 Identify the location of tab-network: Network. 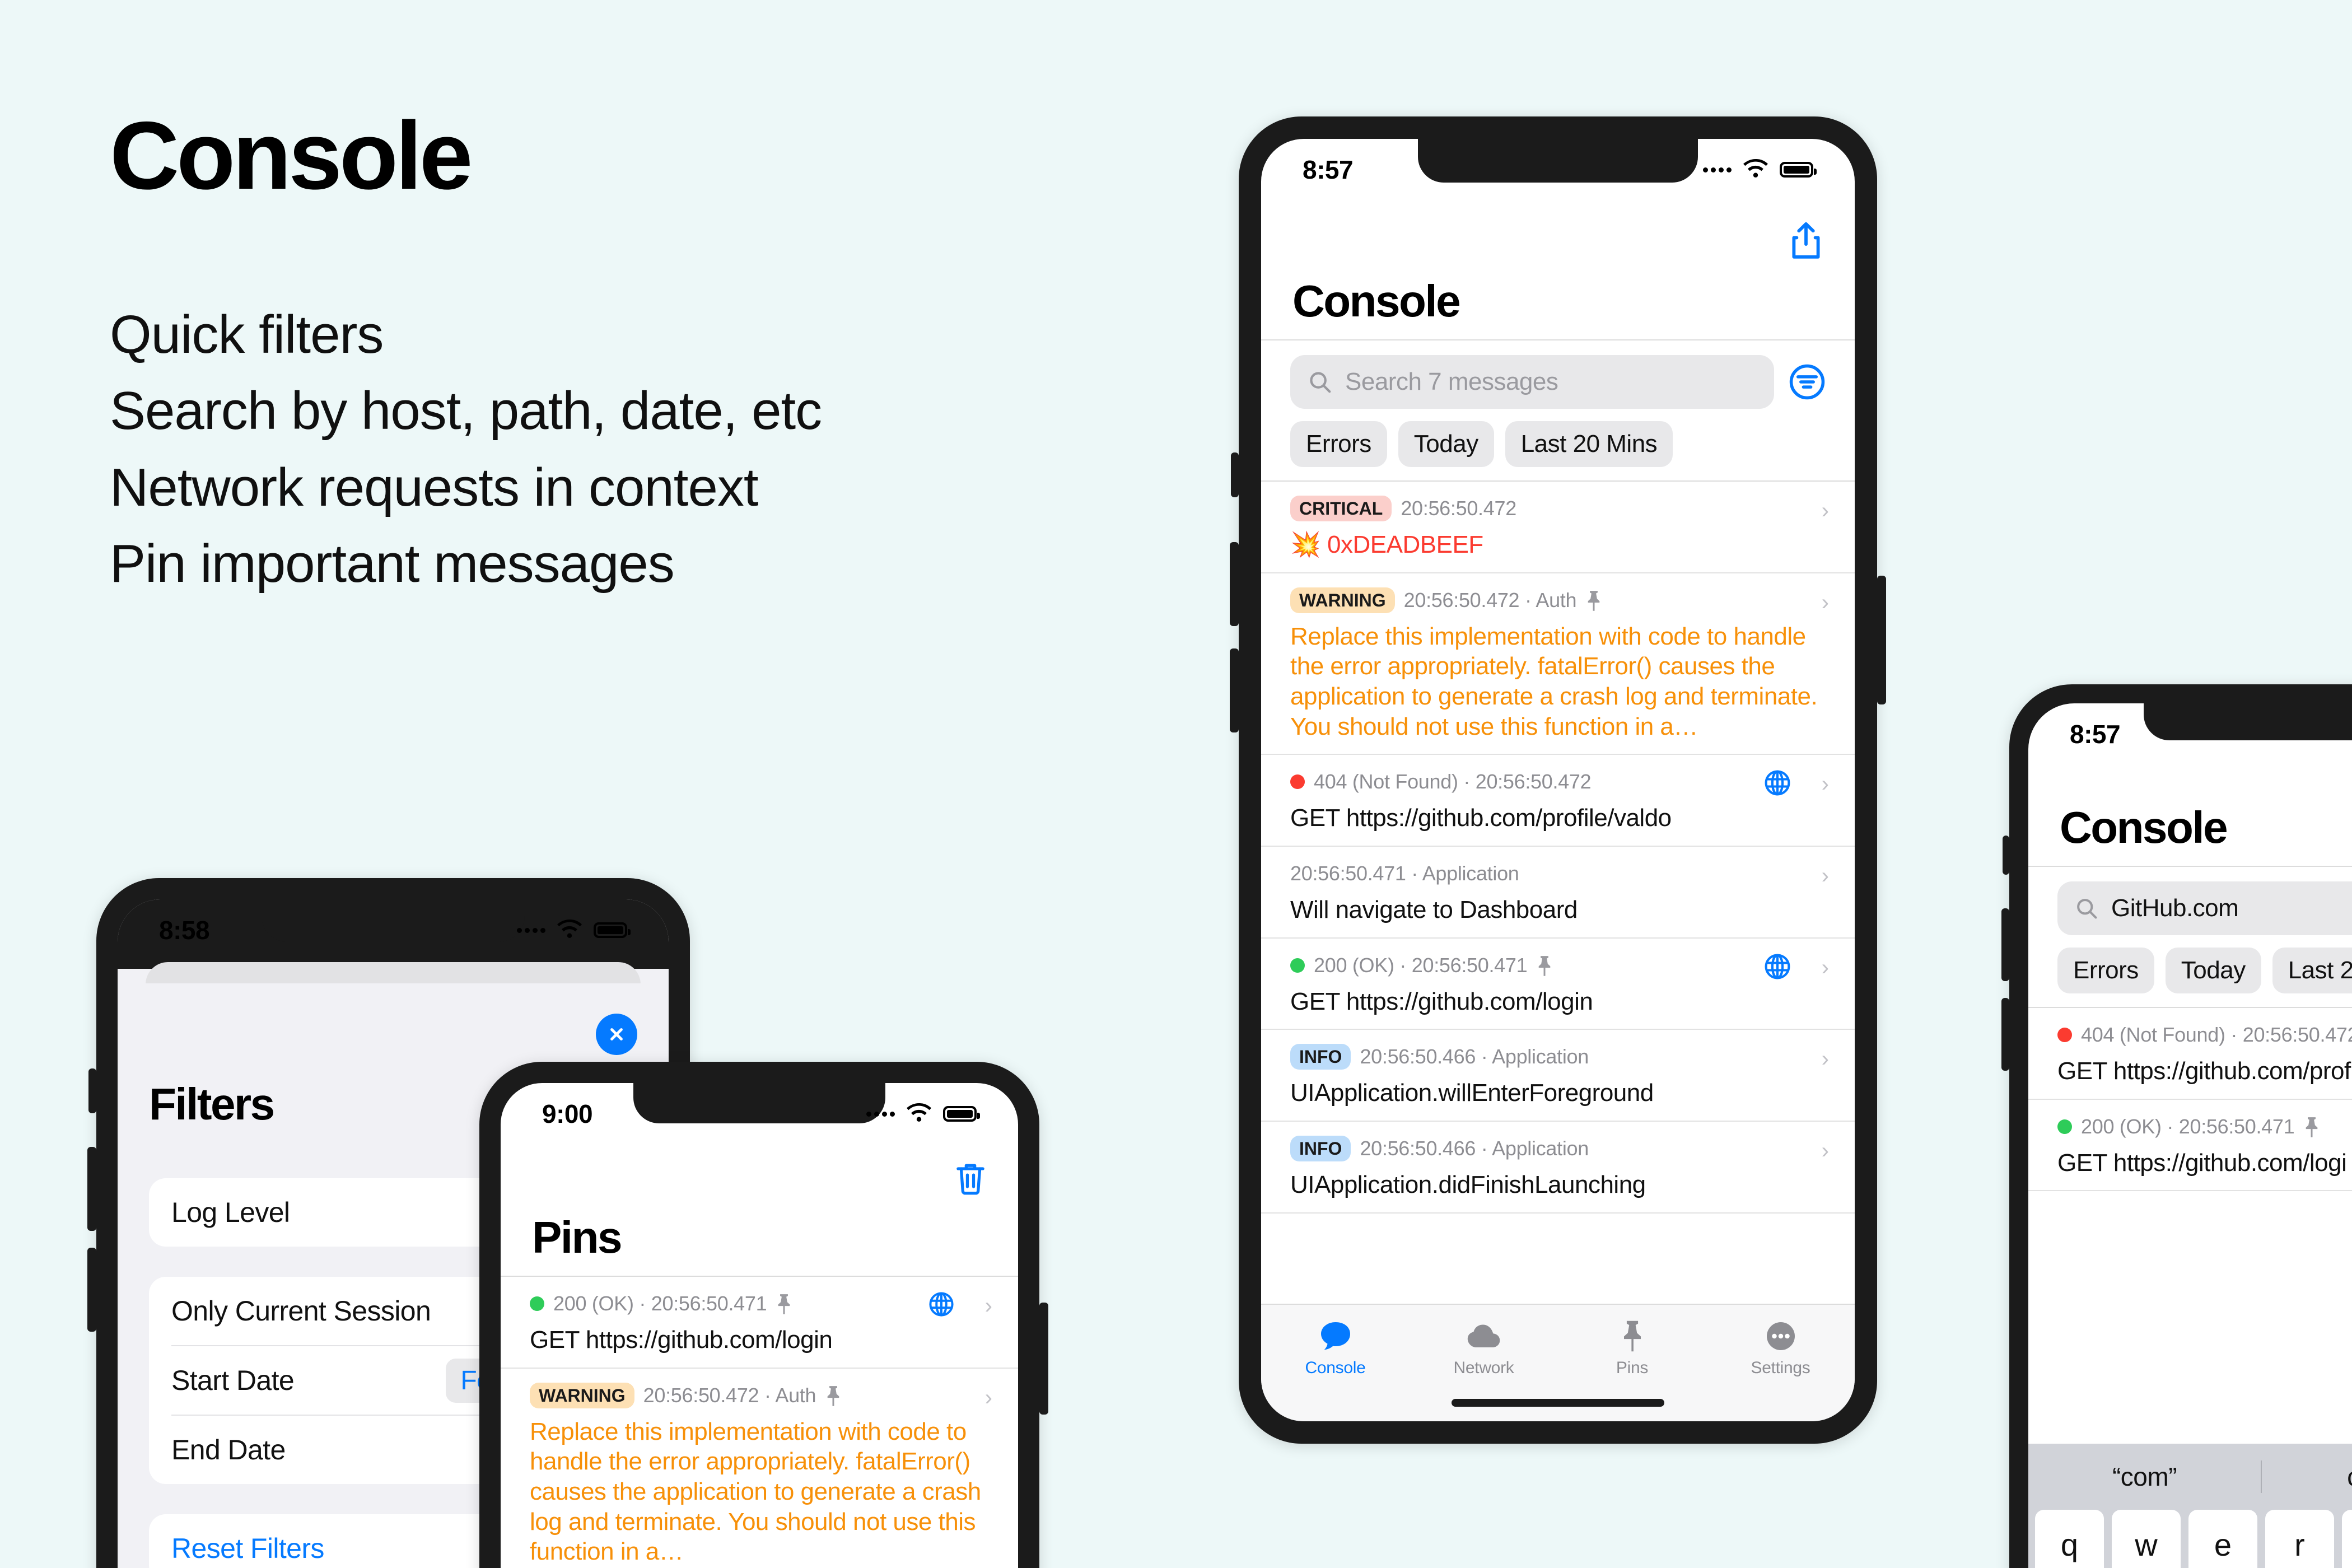
(1484, 1348).